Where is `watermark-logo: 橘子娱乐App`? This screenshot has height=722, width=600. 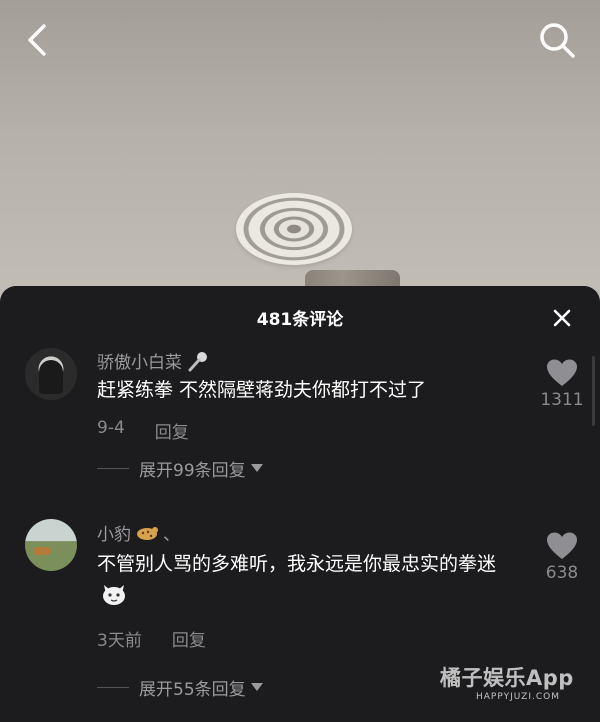
watermark-logo: 橘子娱乐App is located at coordinates (507, 678).